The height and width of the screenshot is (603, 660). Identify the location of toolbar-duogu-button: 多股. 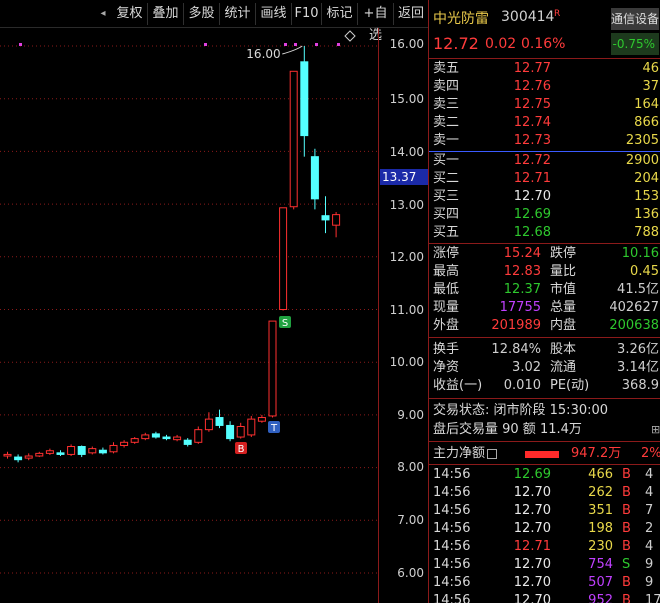
(202, 14).